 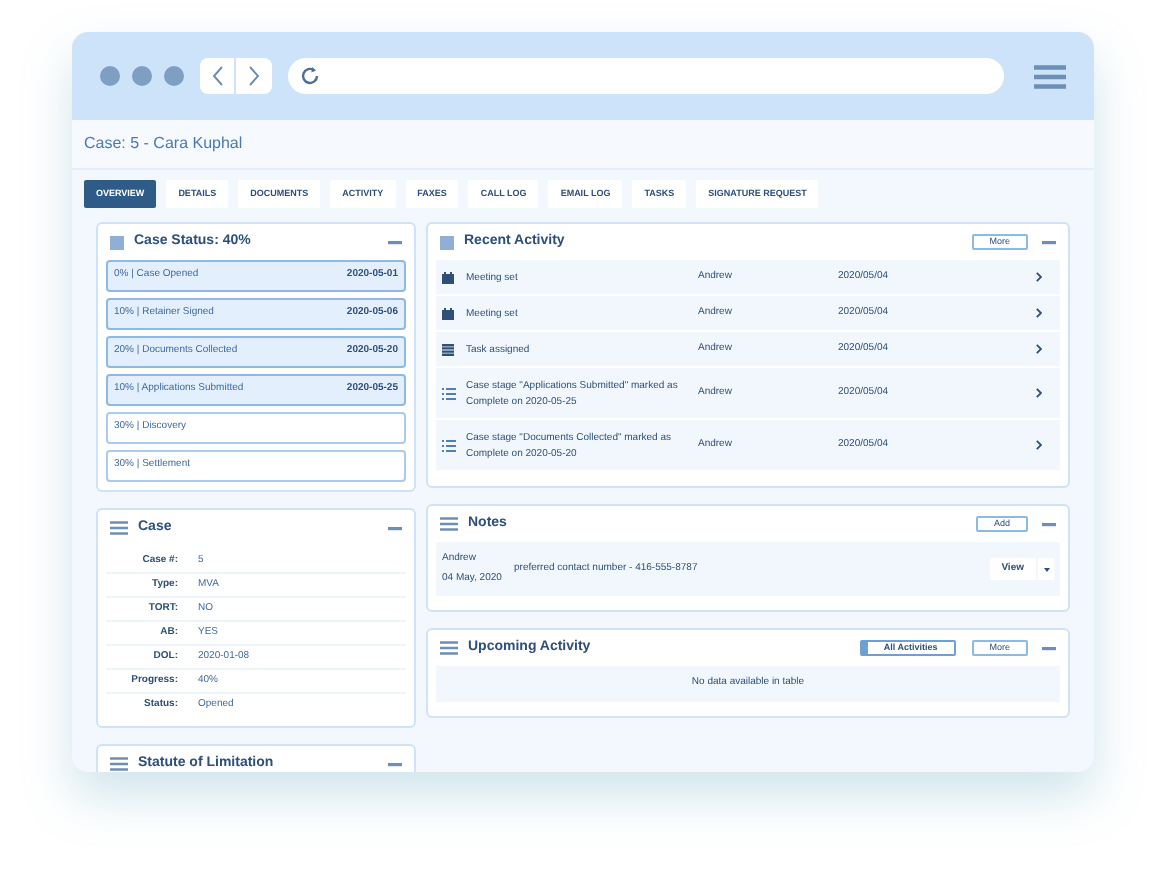 I want to click on forward-button, so click(x=254, y=76).